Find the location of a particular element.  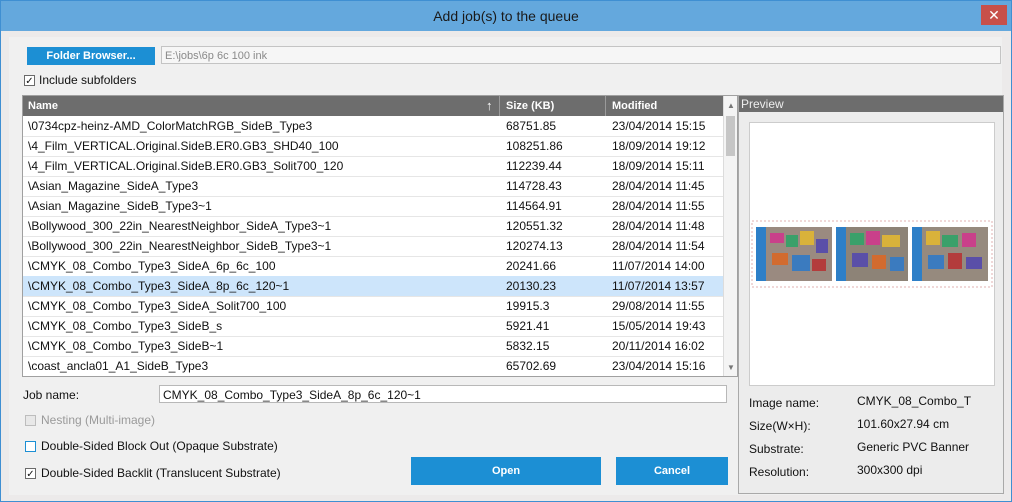

table-scrollbar: ▲ ▼ is located at coordinates (730, 236).